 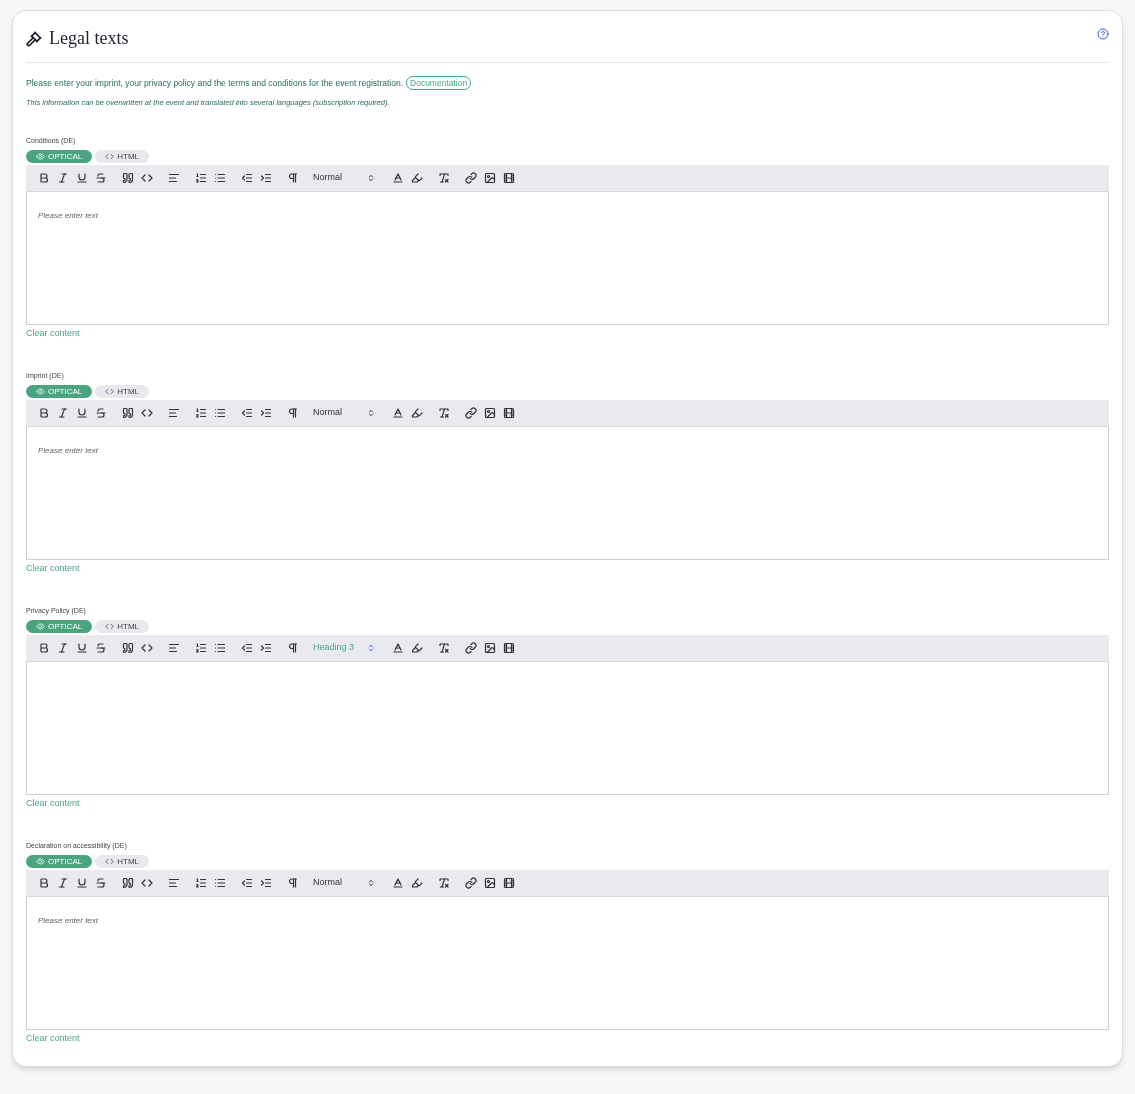 What do you see at coordinates (34, 38) in the screenshot?
I see `gavel-icon` at bounding box center [34, 38].